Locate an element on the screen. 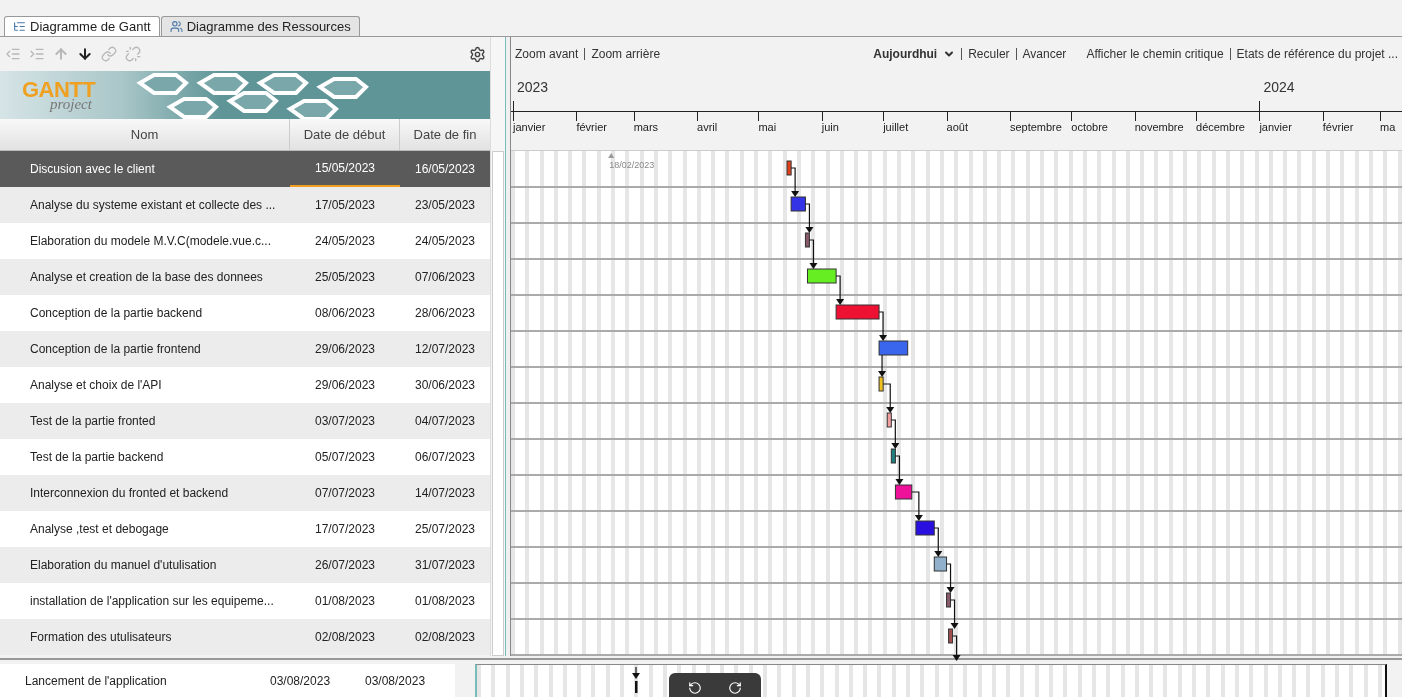 This screenshot has width=1402, height=697. task-row: Elaboration du modele M.V.C(modele.vue.c... 24/05/2023 24/05/2023 is located at coordinates (245, 241).